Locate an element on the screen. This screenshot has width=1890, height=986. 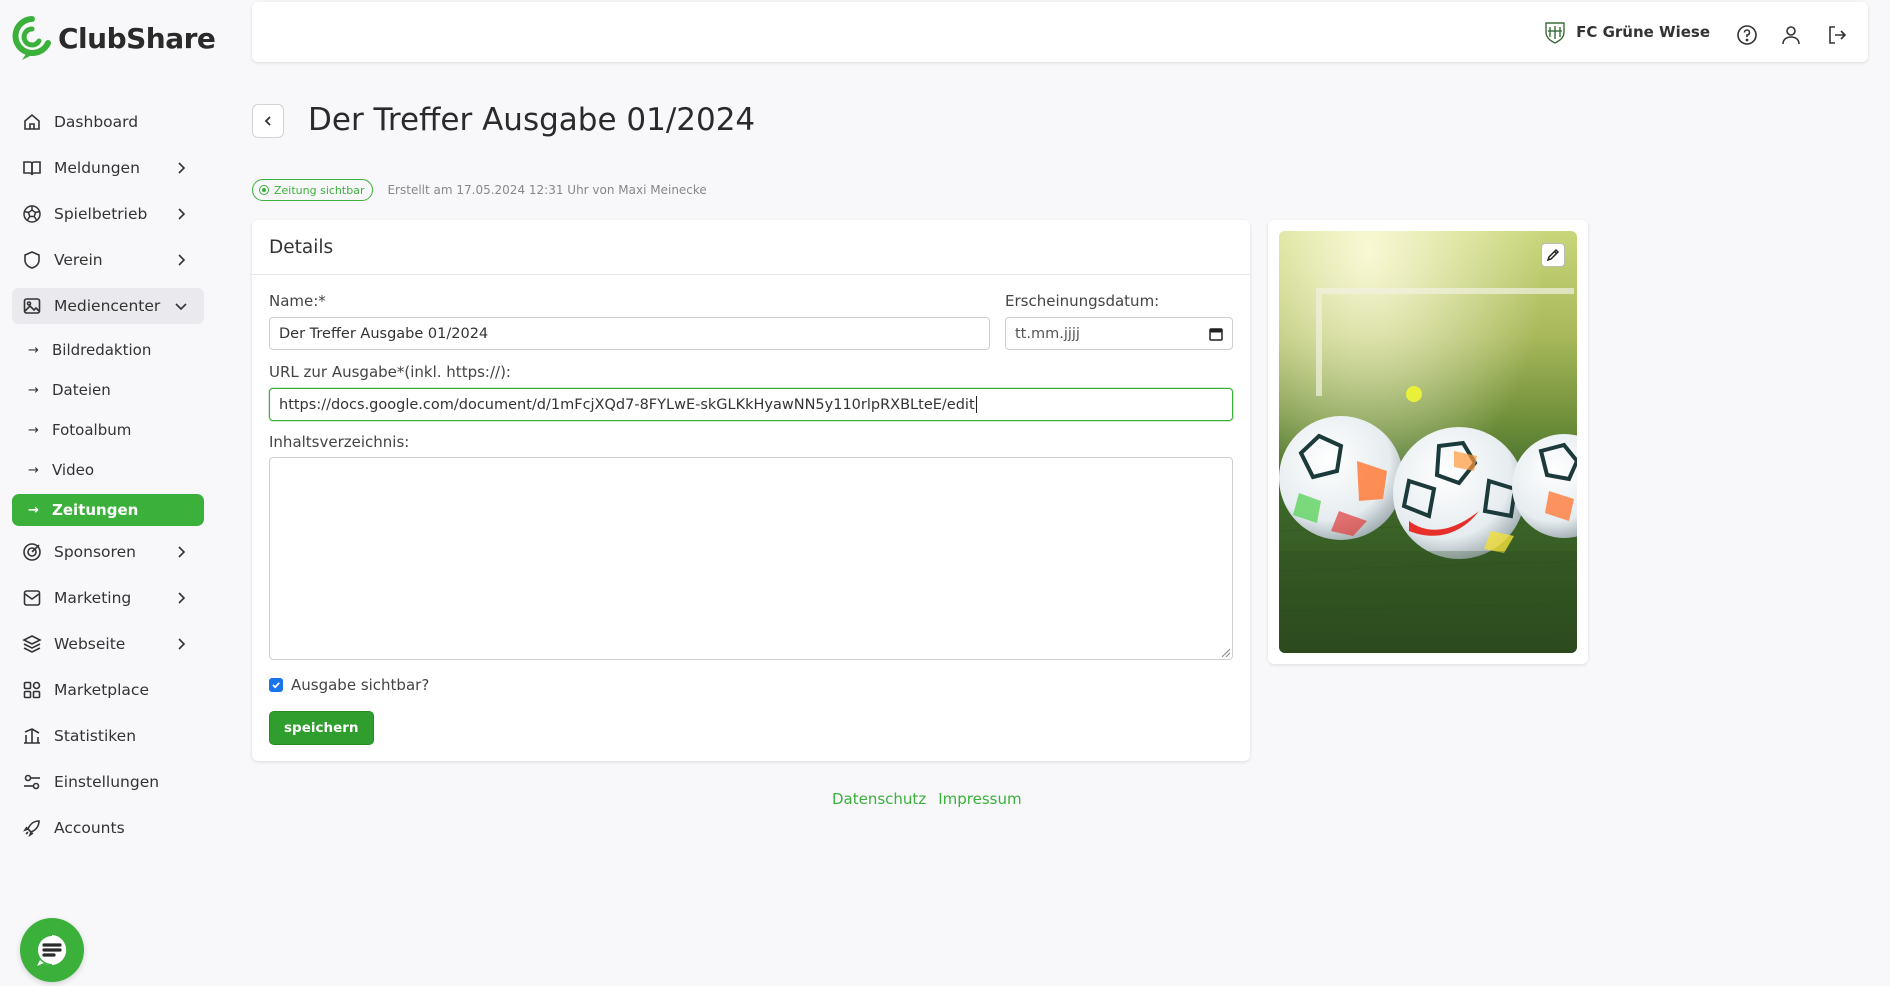
sidebar-item-dashboard: Dashboard is located at coordinates (108, 122).